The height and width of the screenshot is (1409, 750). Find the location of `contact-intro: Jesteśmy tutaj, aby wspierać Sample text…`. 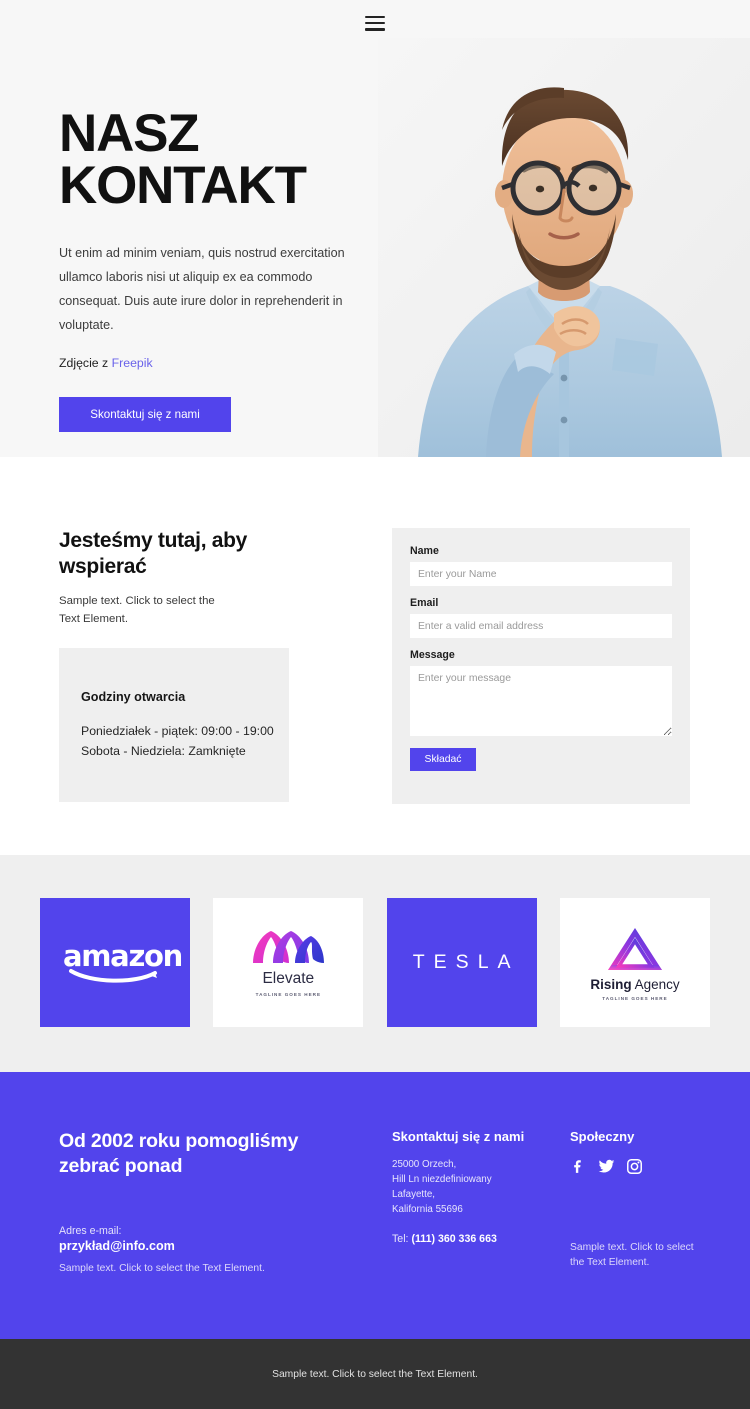

contact-intro: Jesteśmy tutaj, aby wspierać Sample text… is located at coordinates (175, 578).